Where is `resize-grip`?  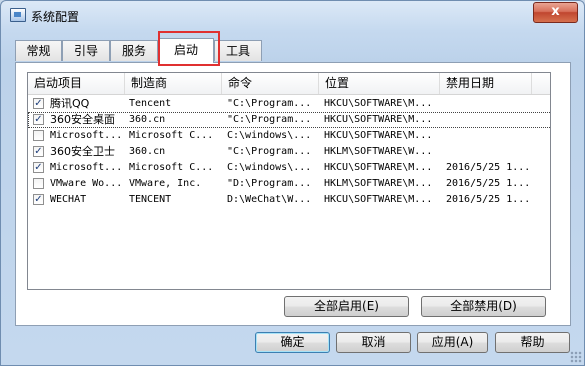 resize-grip is located at coordinates (576, 357).